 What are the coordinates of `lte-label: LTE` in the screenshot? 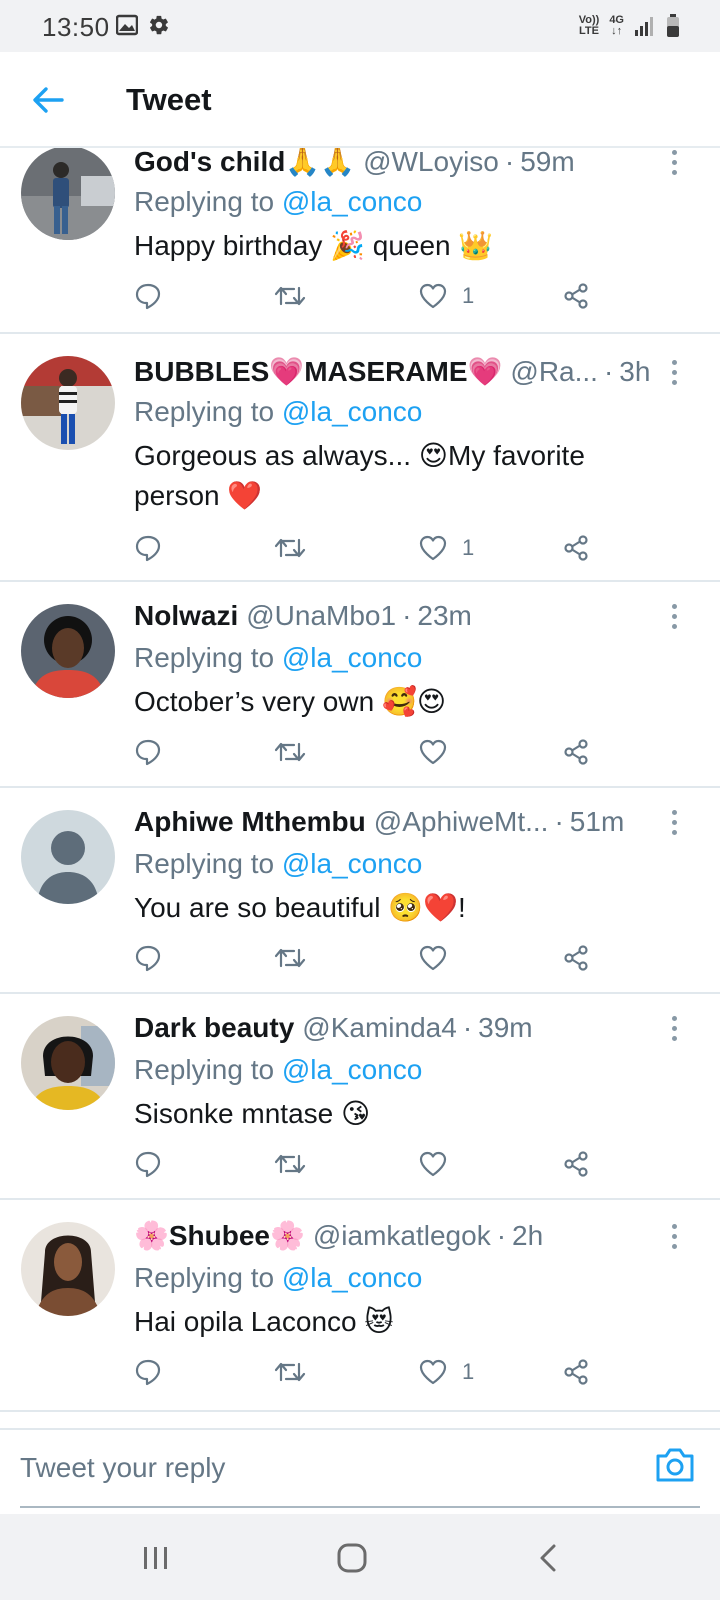 It's located at (589, 31).